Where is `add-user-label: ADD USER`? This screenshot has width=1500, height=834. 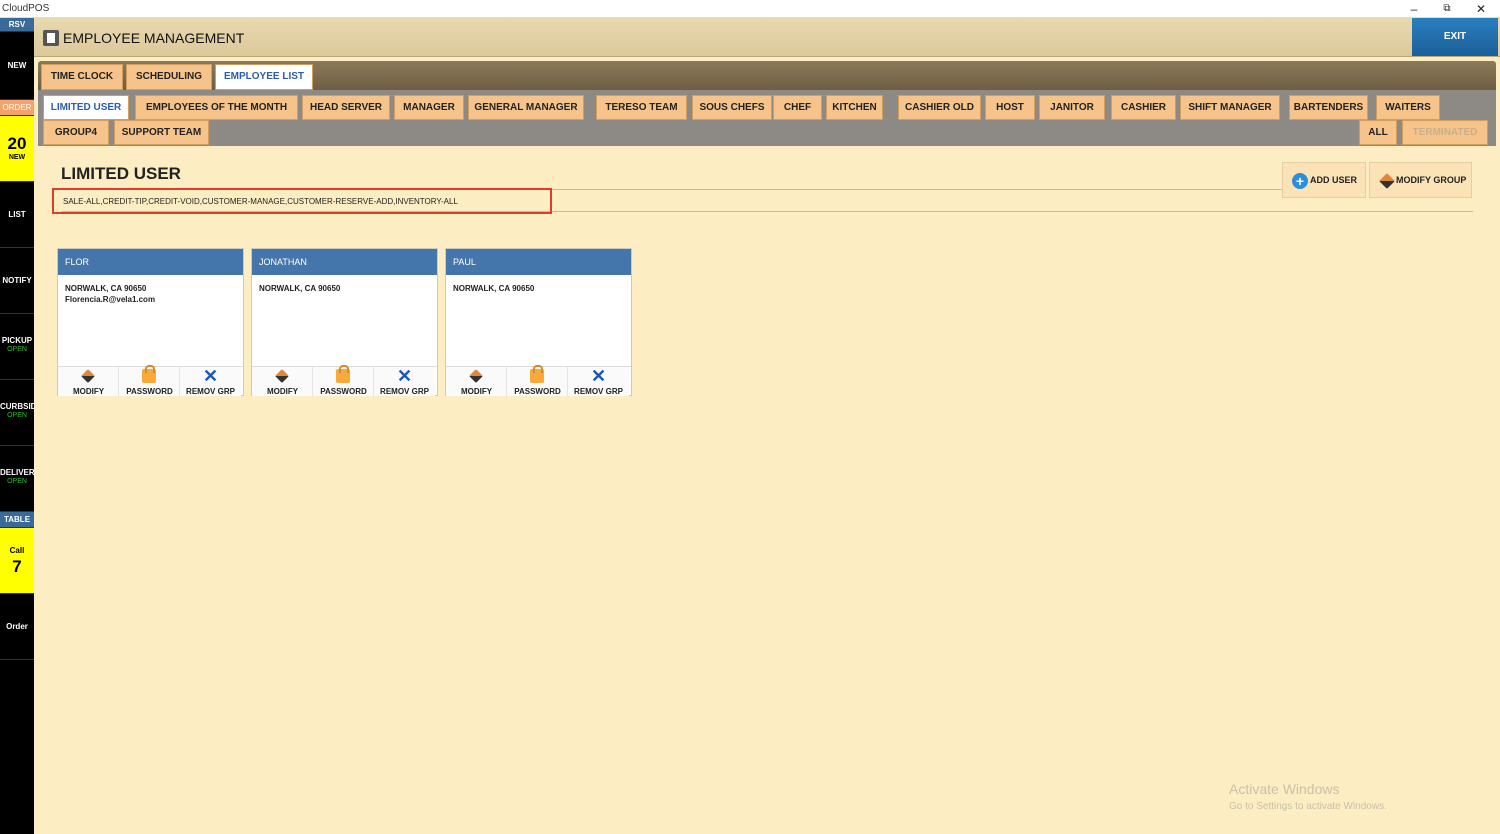
add-user-label: ADD USER is located at coordinates (1334, 180).